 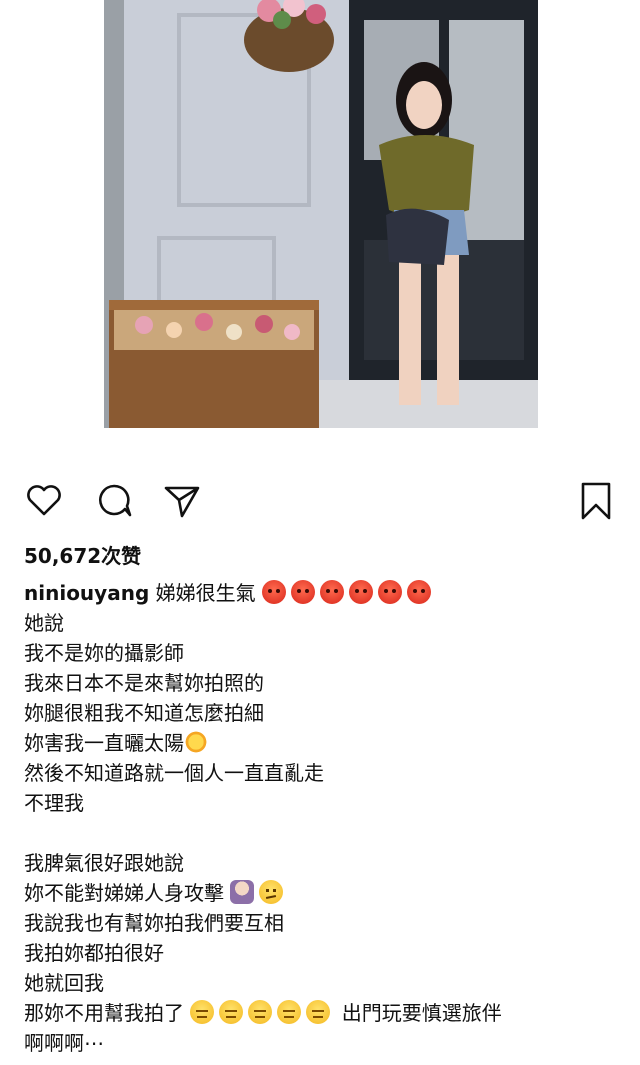 What do you see at coordinates (324, 893) in the screenshot?
I see `caption-line: 妳不能對娣娣人身攻擊` at bounding box center [324, 893].